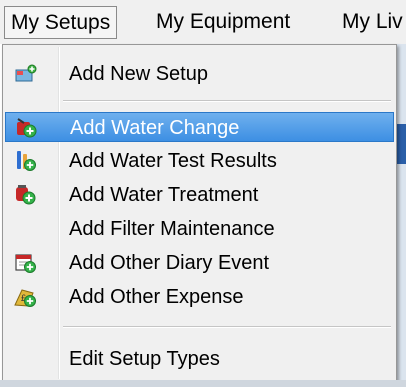  I want to click on new-setup-icon, so click(26, 73).